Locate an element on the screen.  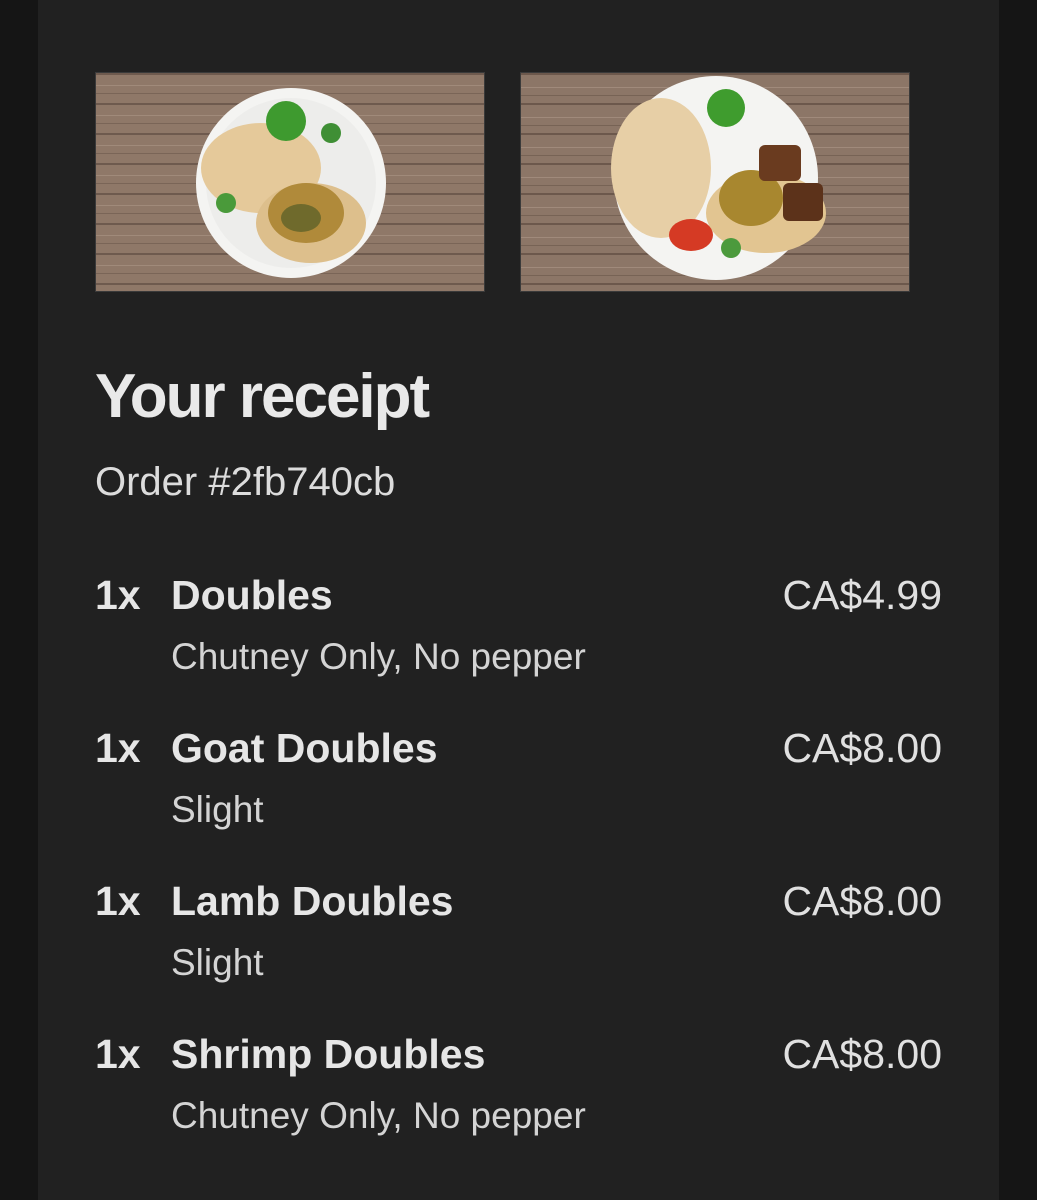
order-number: Order #2fb740cb is located at coordinates (245, 482).